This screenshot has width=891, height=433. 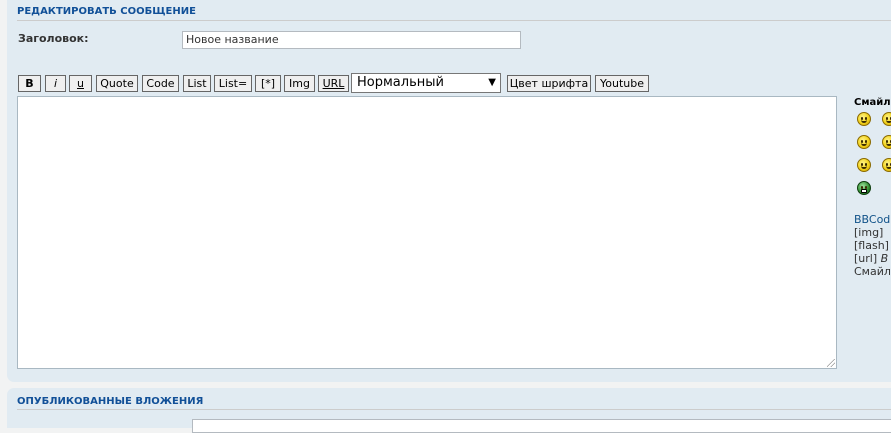 What do you see at coordinates (492, 82) in the screenshot?
I see `chevron-down-icon: ▼` at bounding box center [492, 82].